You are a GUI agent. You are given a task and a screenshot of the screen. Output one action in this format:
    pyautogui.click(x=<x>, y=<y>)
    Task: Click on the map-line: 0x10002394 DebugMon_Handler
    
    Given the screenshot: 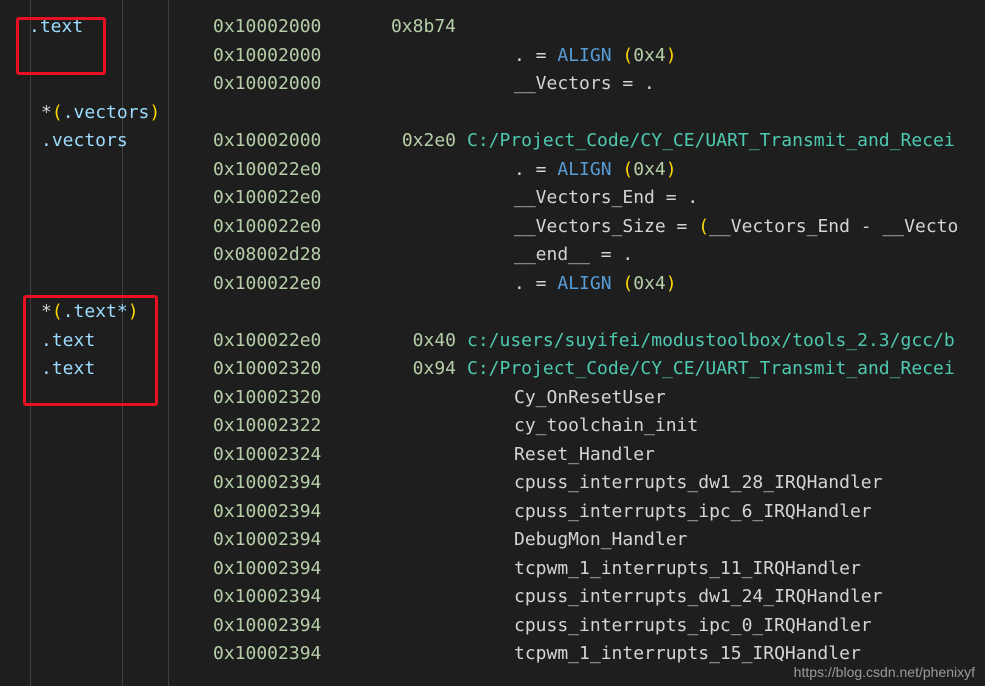 What is the action you would take?
    pyautogui.click(x=492, y=540)
    